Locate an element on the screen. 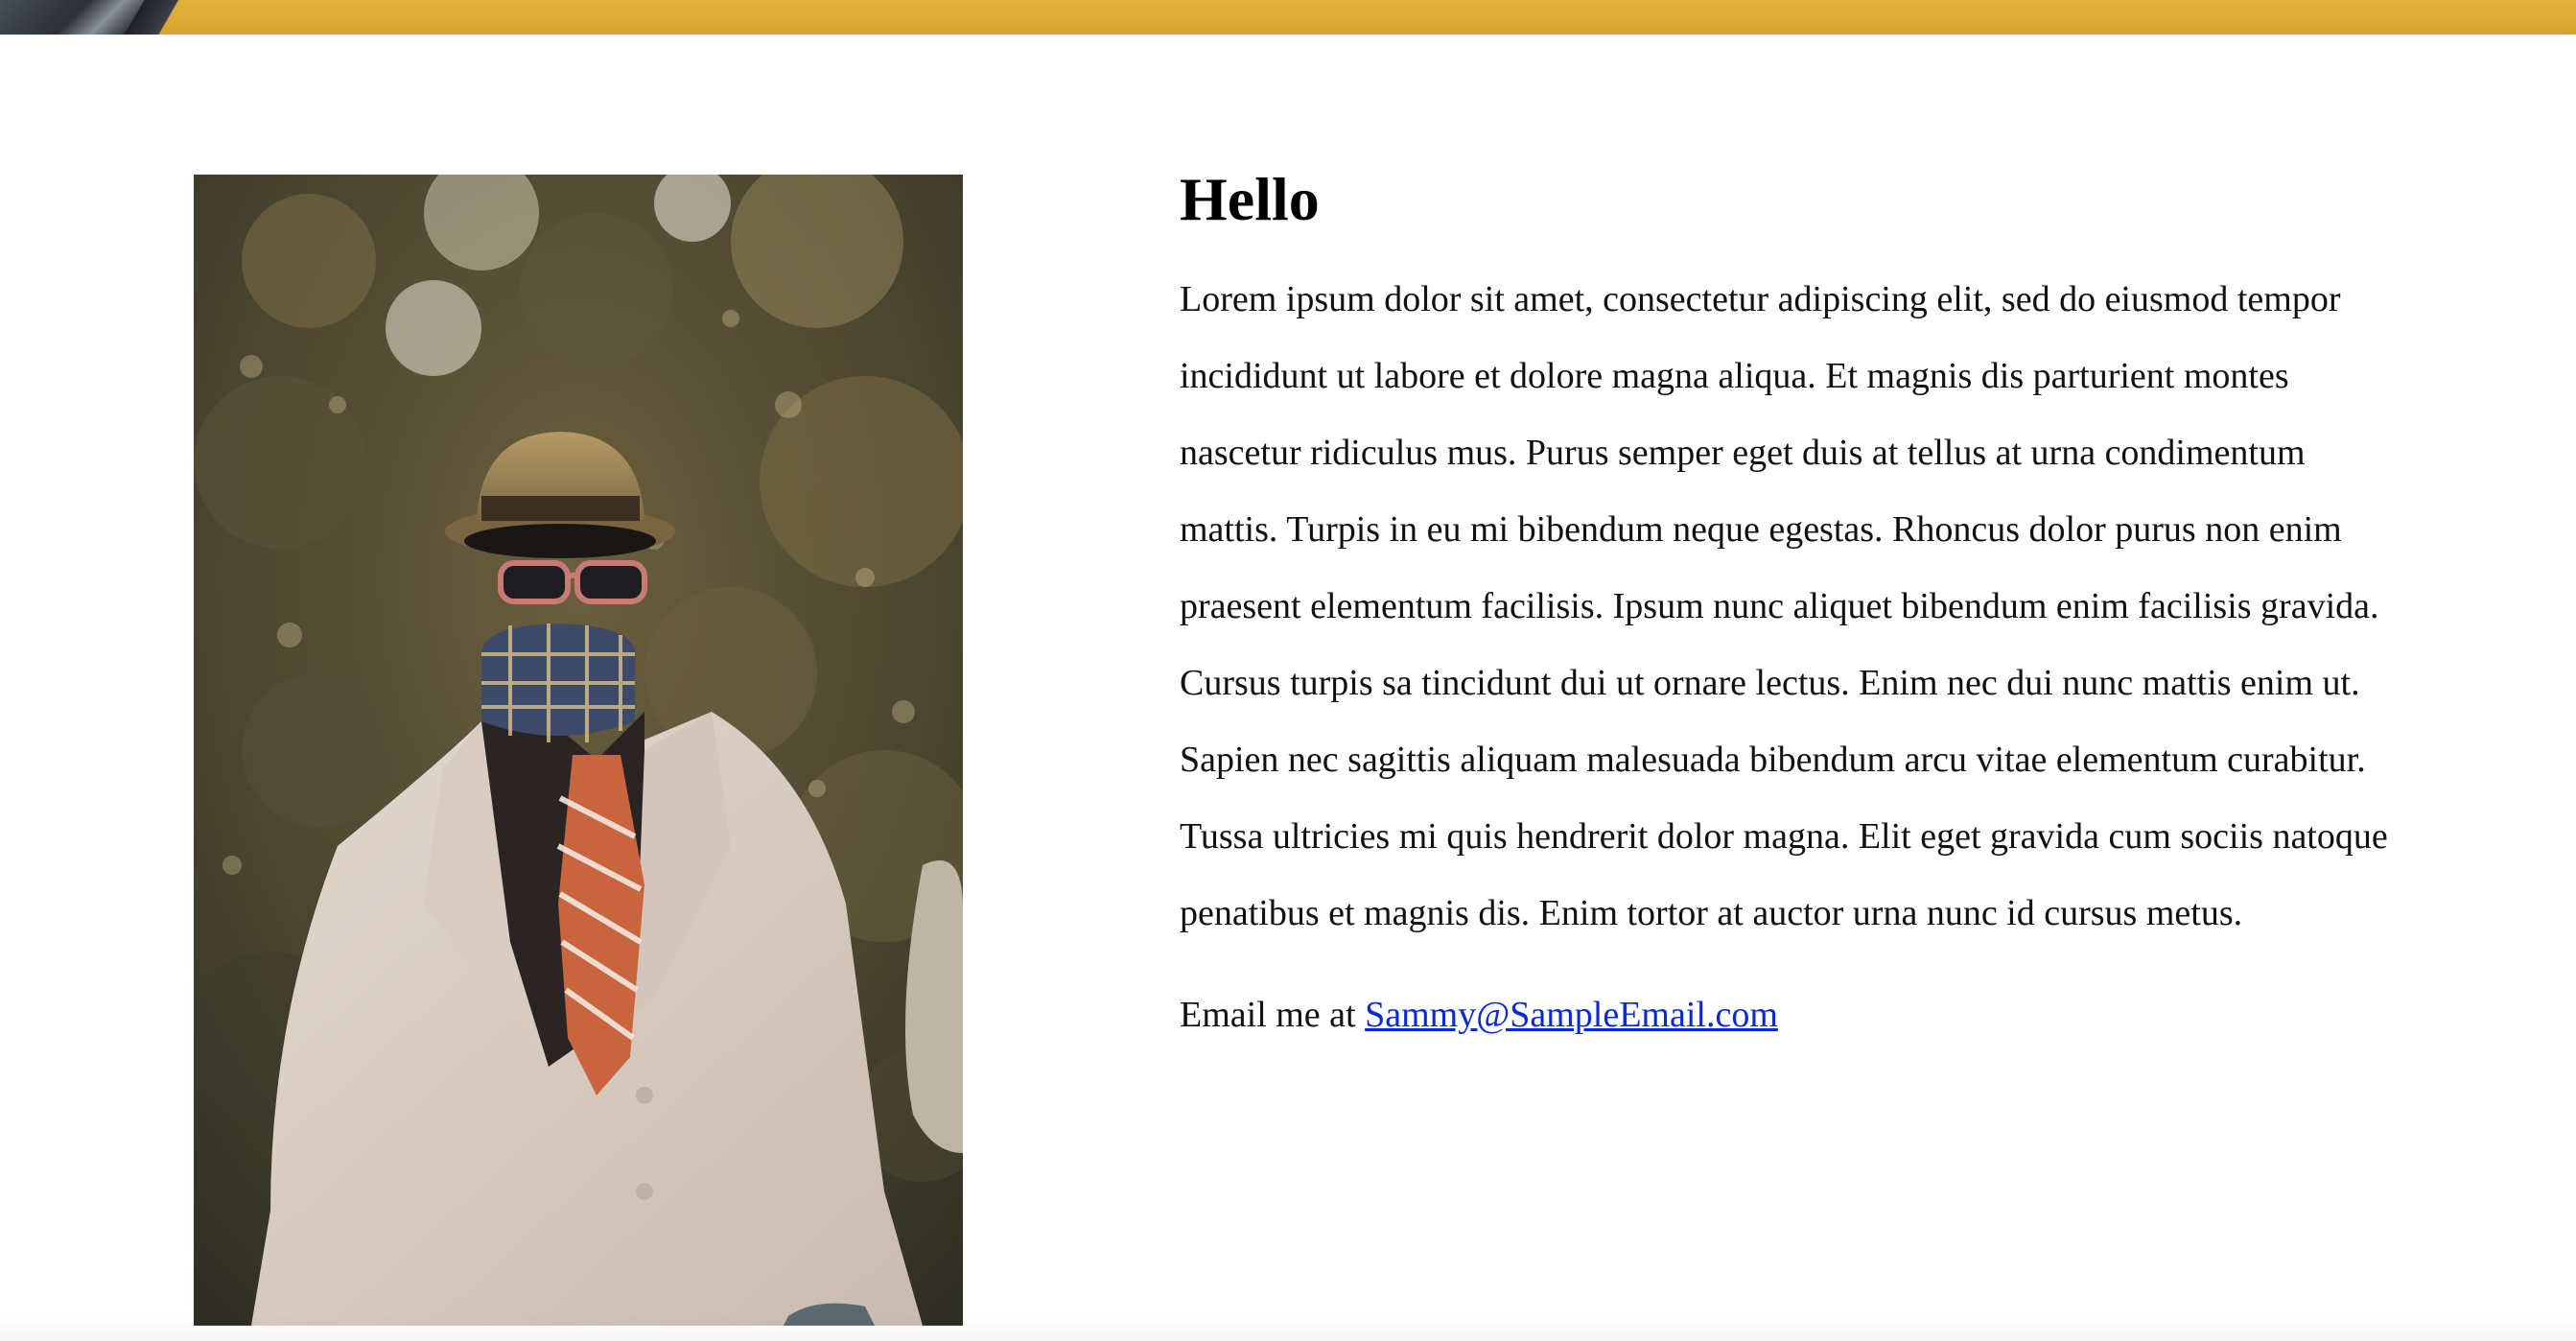  email-link: Sammy@SampleEmail.com is located at coordinates (1571, 1015).